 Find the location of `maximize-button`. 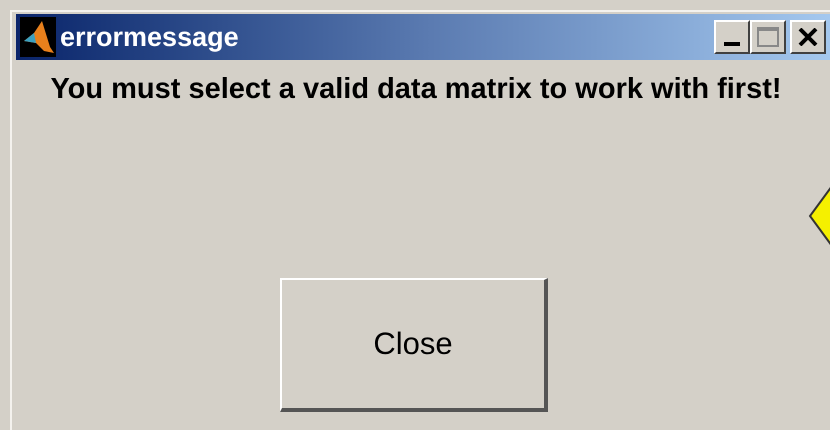

maximize-button is located at coordinates (768, 37).